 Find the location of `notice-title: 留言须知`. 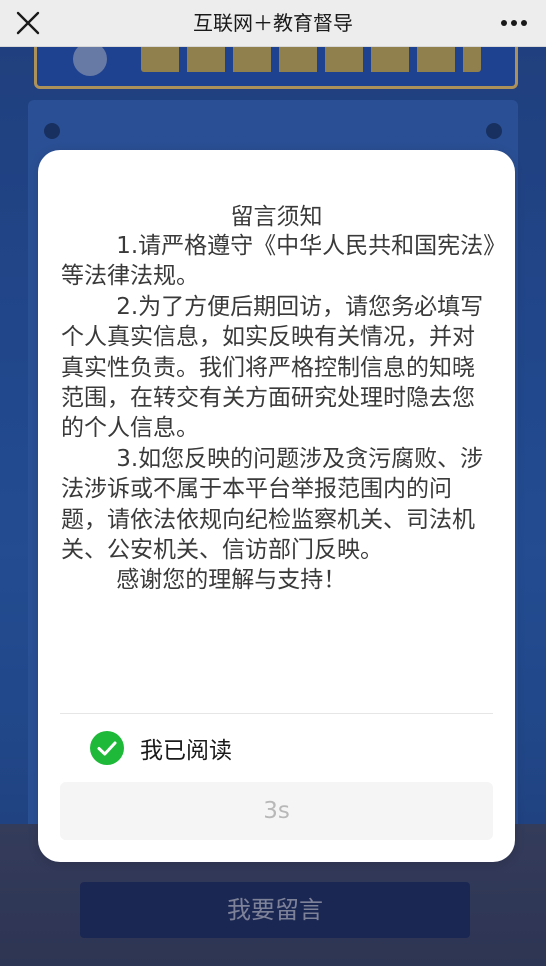

notice-title: 留言须知 is located at coordinates (276, 217).